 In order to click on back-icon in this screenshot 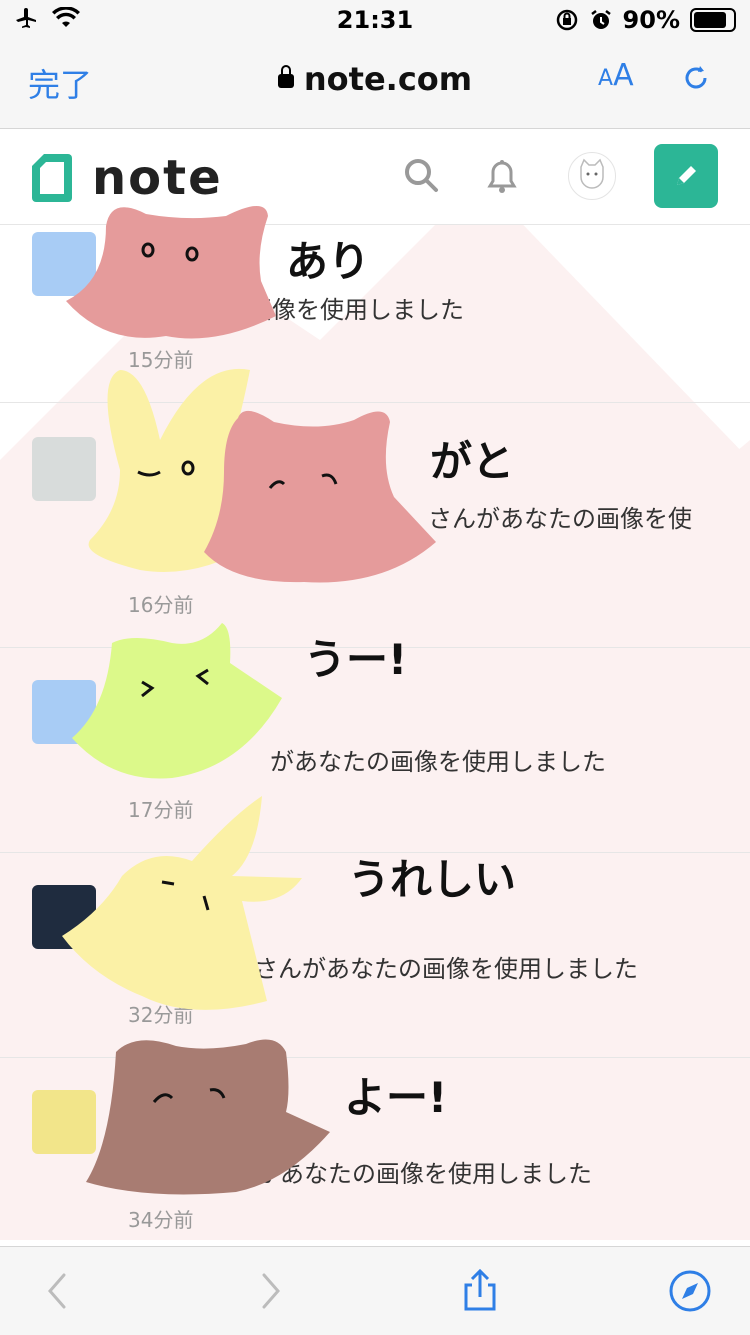, I will do `click(58, 1291)`.